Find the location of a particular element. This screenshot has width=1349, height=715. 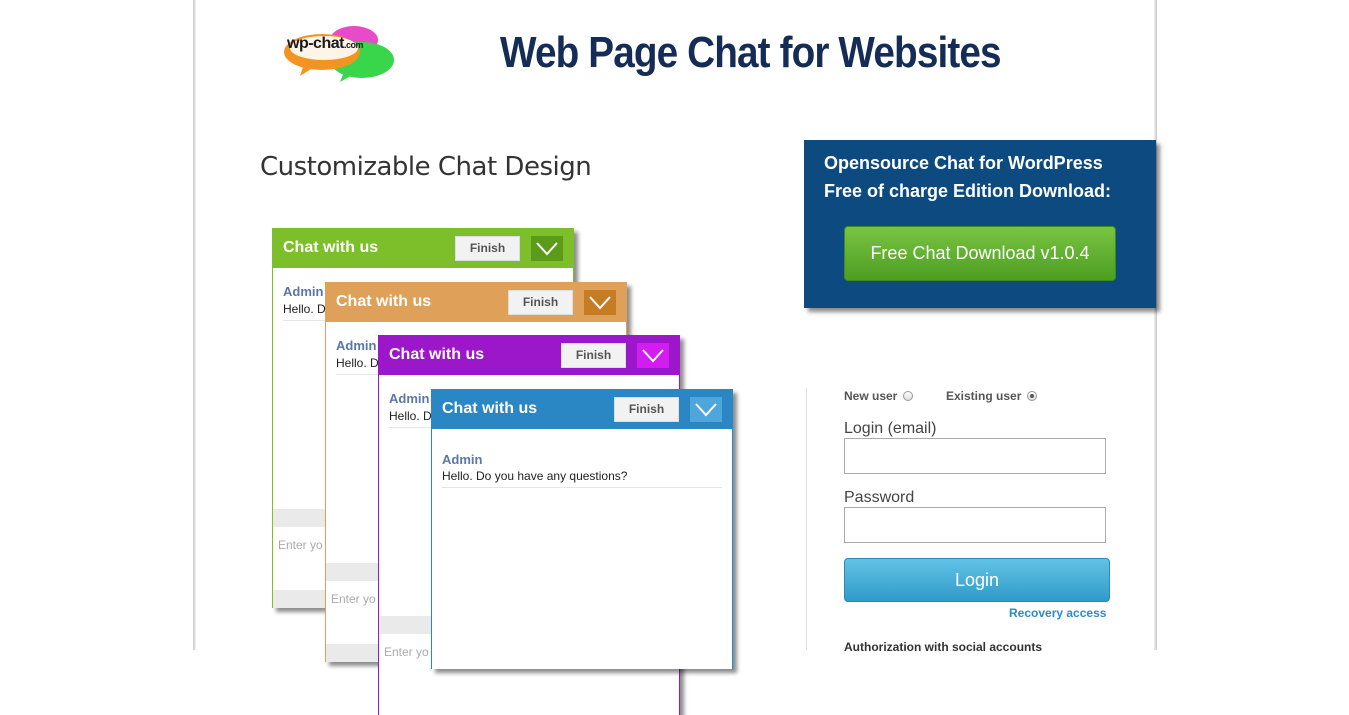

social-auth-label: Authorization with social accounts is located at coordinates (943, 647).